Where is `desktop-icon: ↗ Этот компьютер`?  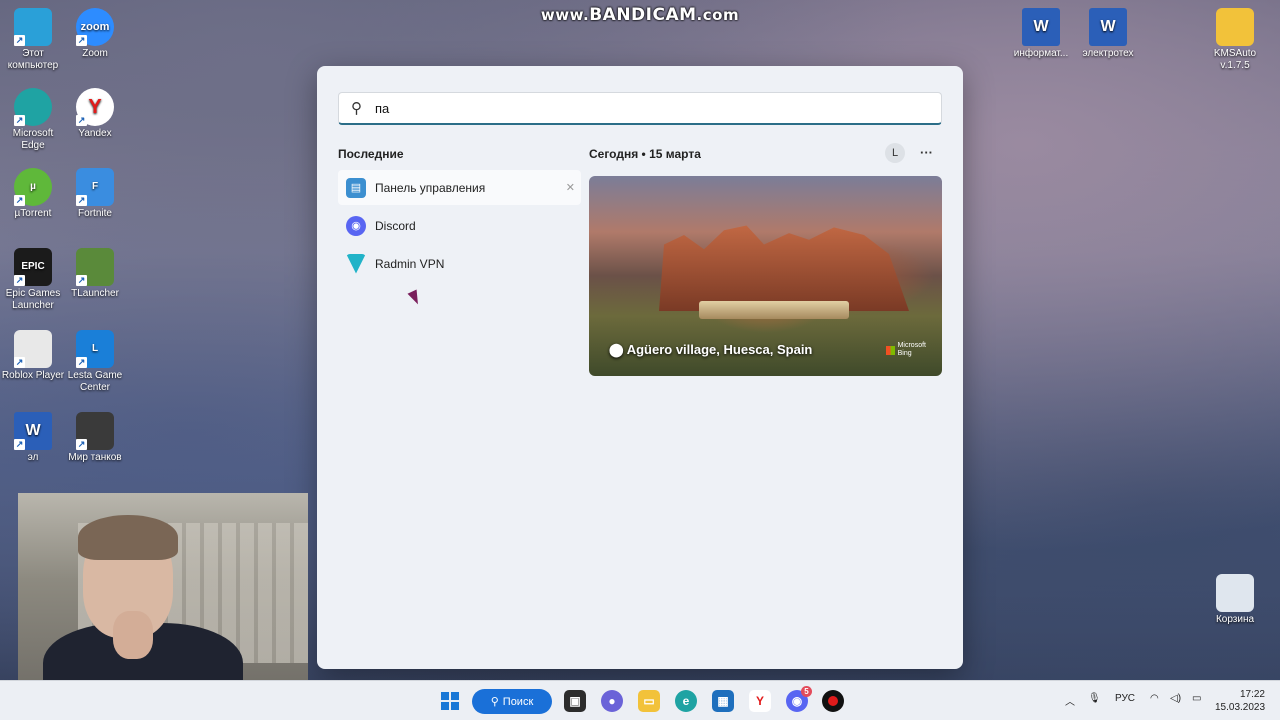 desktop-icon: ↗ Этот компьютер is located at coordinates (33, 40).